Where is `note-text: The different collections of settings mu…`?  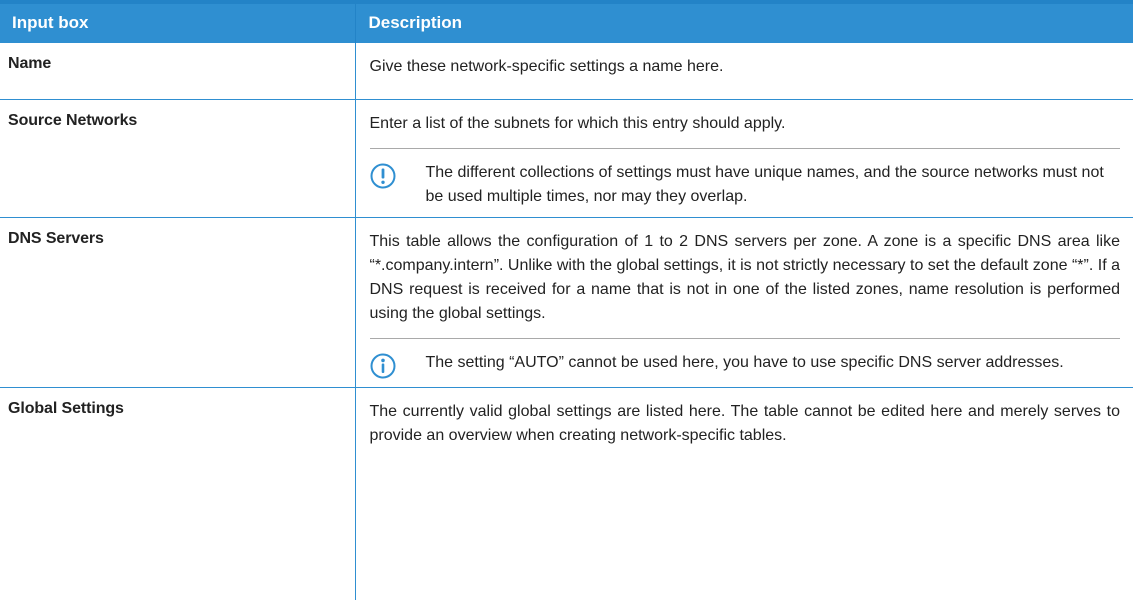
note-text: The different collections of settings mu… is located at coordinates (773, 185).